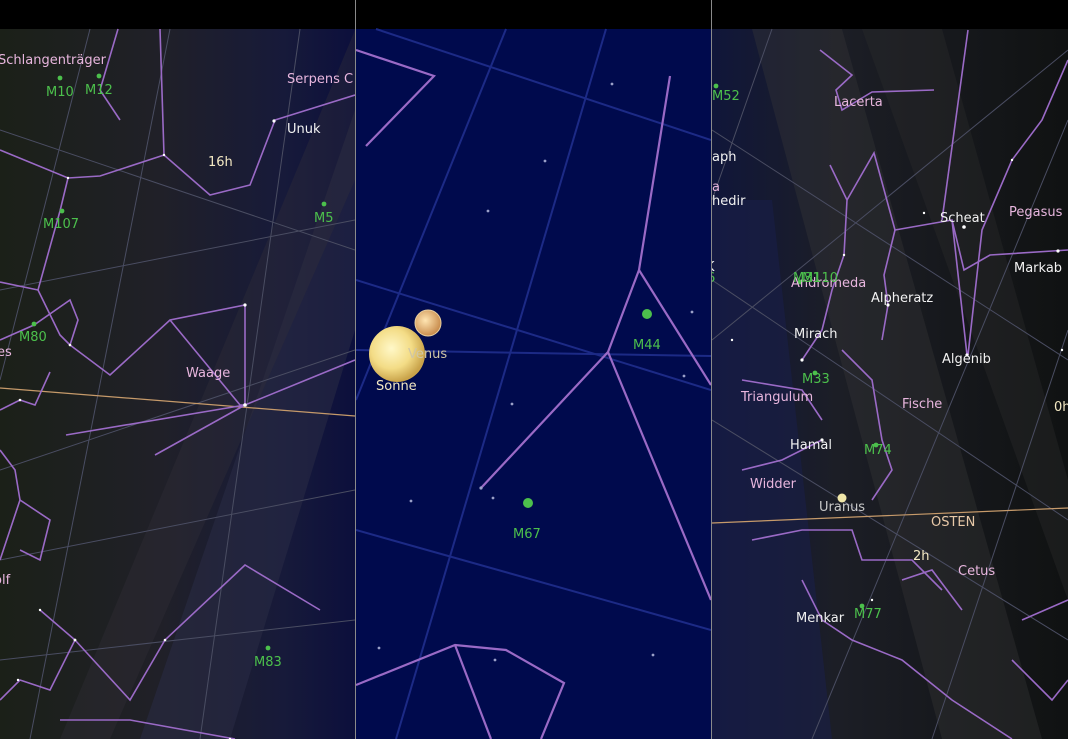 Image resolution: width=1068 pixels, height=739 pixels. I want to click on constellation-label: Widder, so click(773, 484).